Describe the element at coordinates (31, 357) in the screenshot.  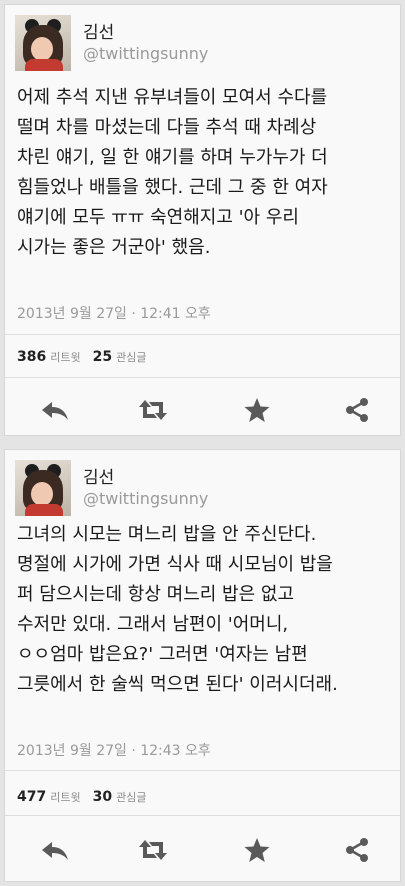
I see `retweet-count: 386` at that location.